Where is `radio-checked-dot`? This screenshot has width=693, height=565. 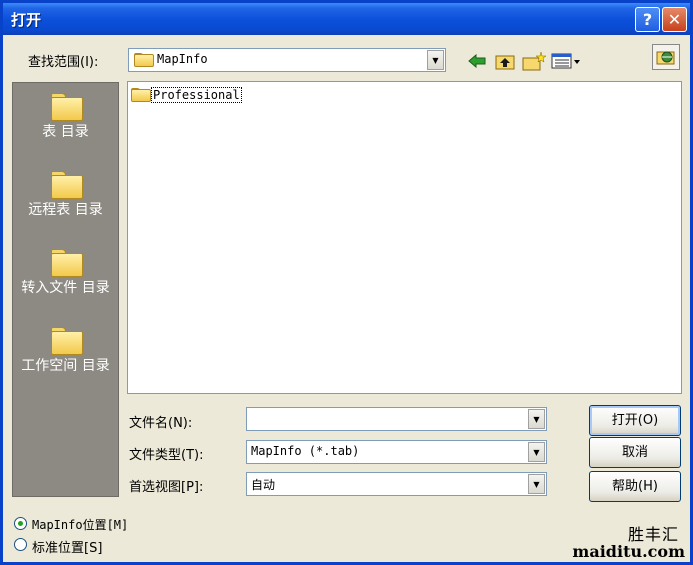
radio-checked-dot is located at coordinates (20, 523).